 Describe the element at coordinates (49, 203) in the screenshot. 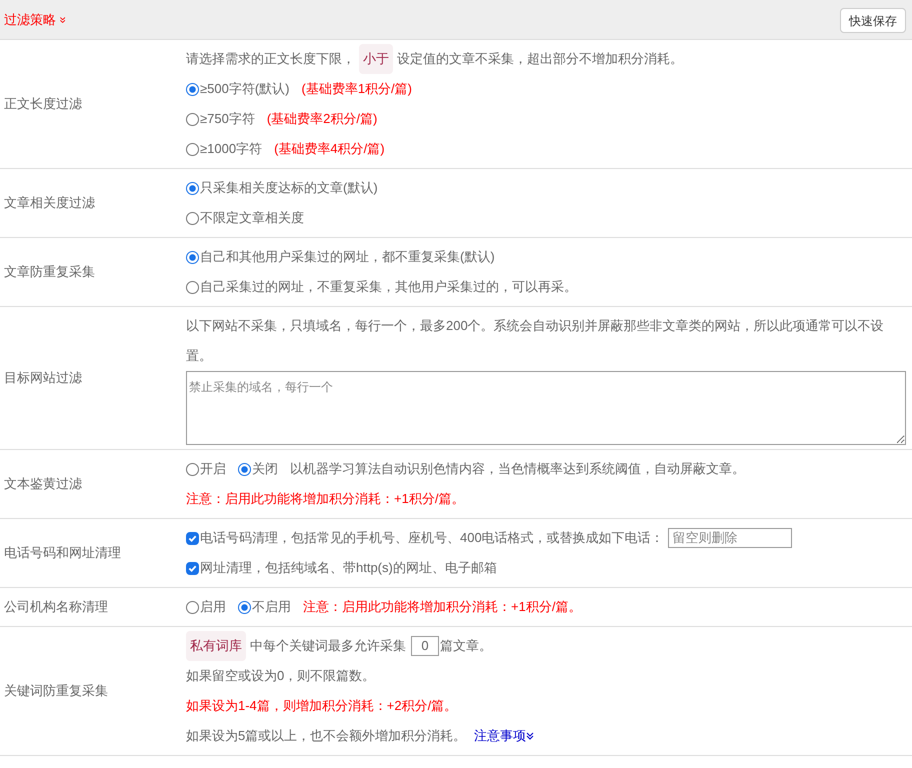

I see `row-label: 文章相关度过滤` at that location.